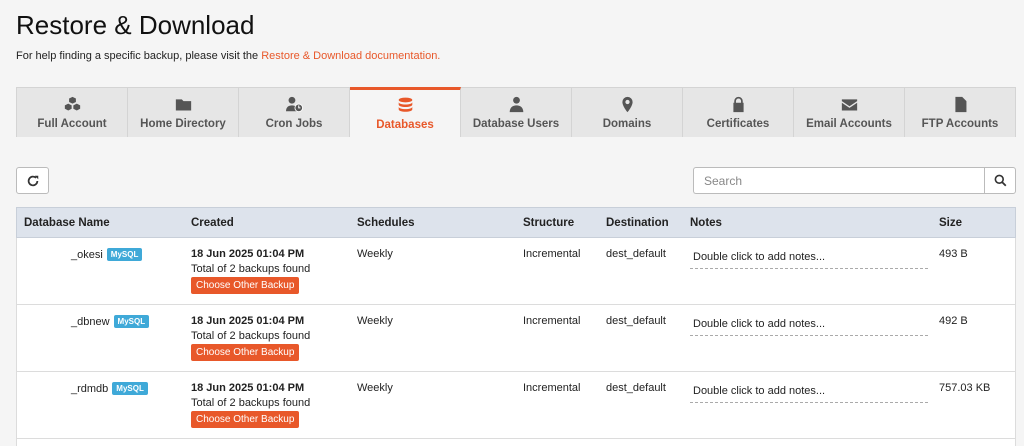  What do you see at coordinates (548, 223) in the screenshot?
I see `column-header-structure: Structure` at bounding box center [548, 223].